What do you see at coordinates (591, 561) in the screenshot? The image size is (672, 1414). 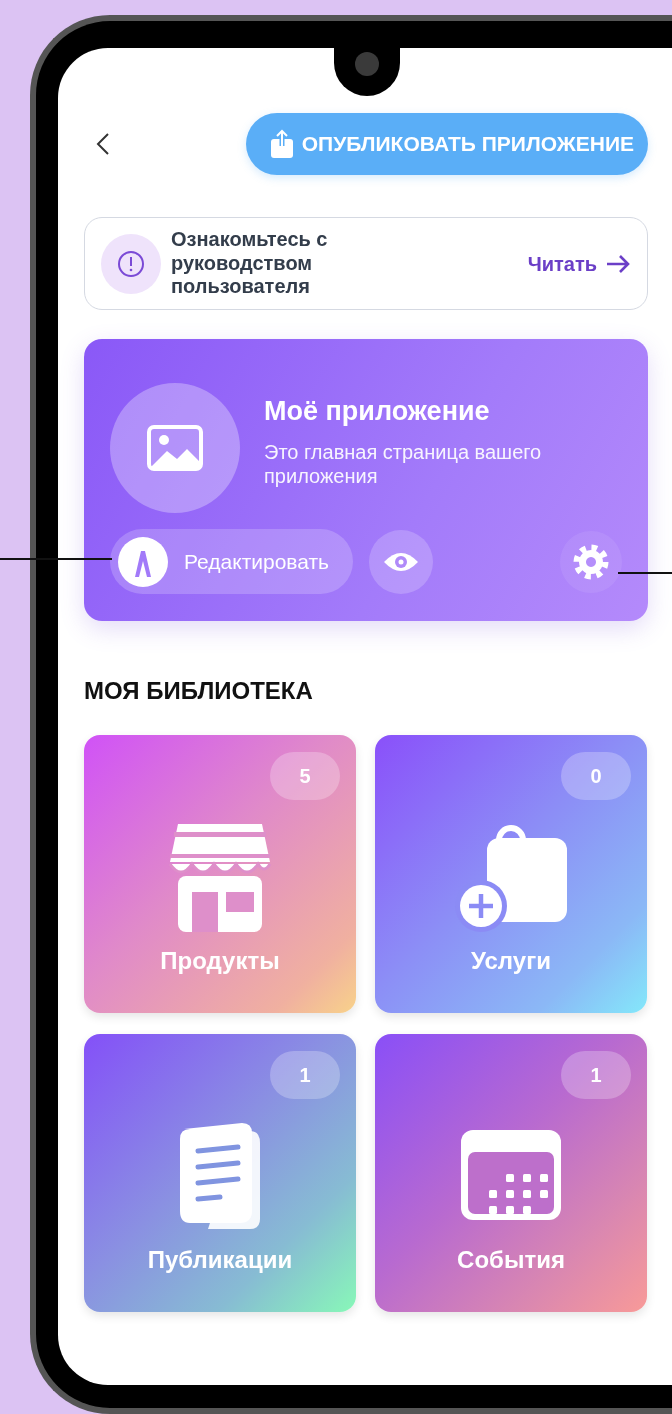 I see `settings-icon` at bounding box center [591, 561].